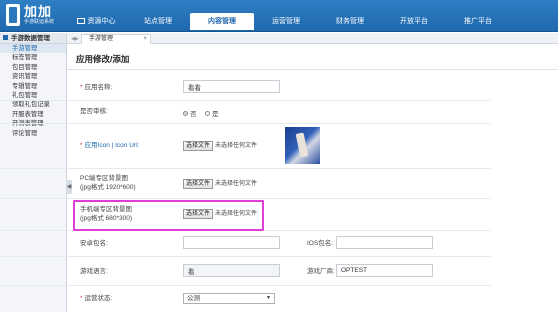  Describe the element at coordinates (190, 113) in the screenshot. I see `review-option-no: 否` at that location.